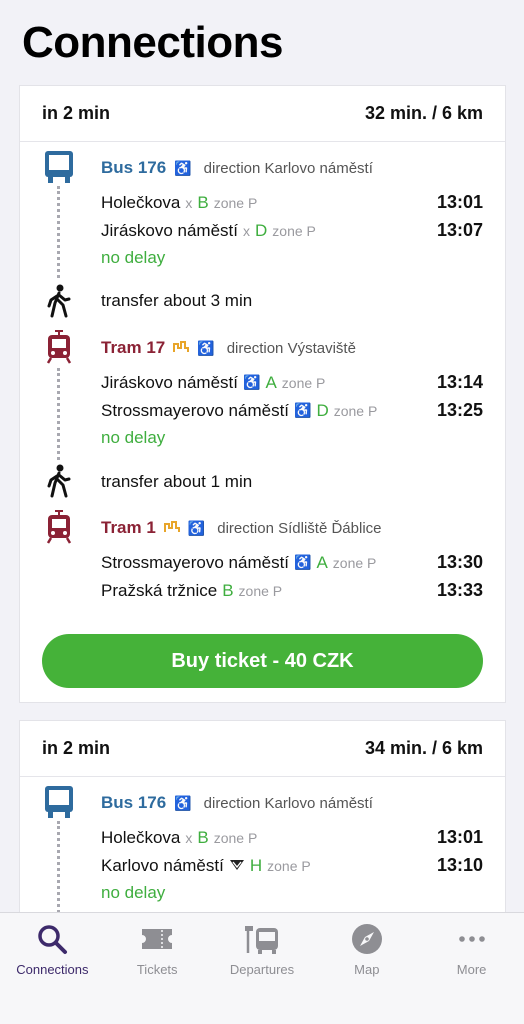 This screenshot has width=524, height=1024. Describe the element at coordinates (459, 865) in the screenshot. I see `stop-time: 13:10` at that location.